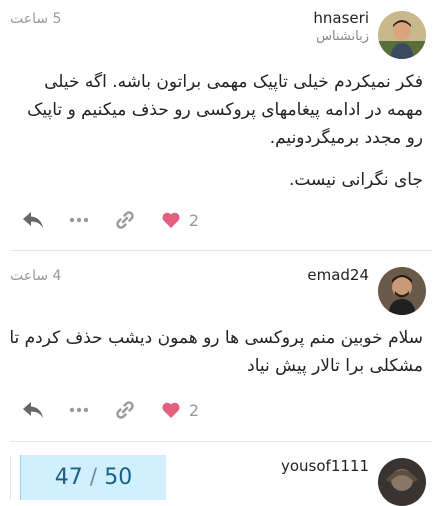 The image size is (437, 506). Describe the element at coordinates (68, 477) in the screenshot. I see `progress-current: 47` at that location.